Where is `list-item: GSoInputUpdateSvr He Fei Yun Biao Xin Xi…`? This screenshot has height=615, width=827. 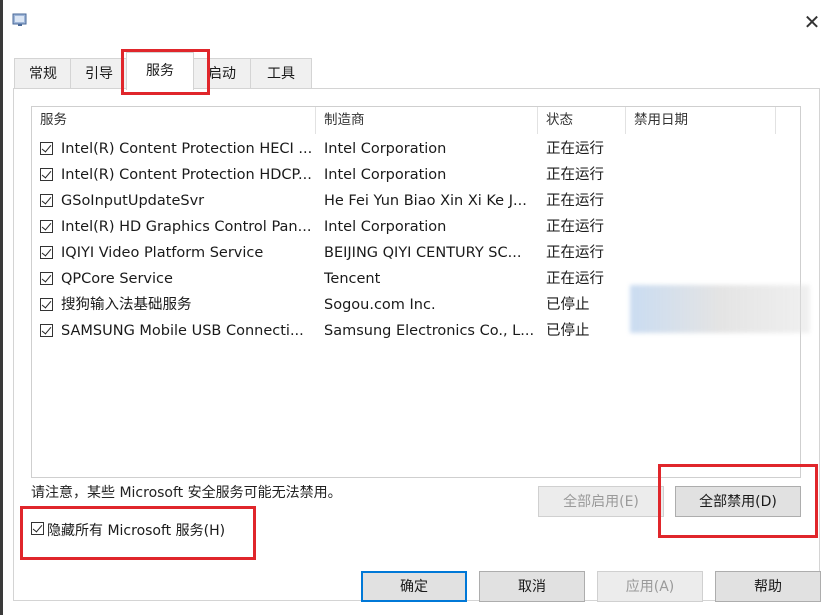
list-item: GSoInputUpdateSvr He Fei Yun Biao Xin Xi… is located at coordinates (416, 201).